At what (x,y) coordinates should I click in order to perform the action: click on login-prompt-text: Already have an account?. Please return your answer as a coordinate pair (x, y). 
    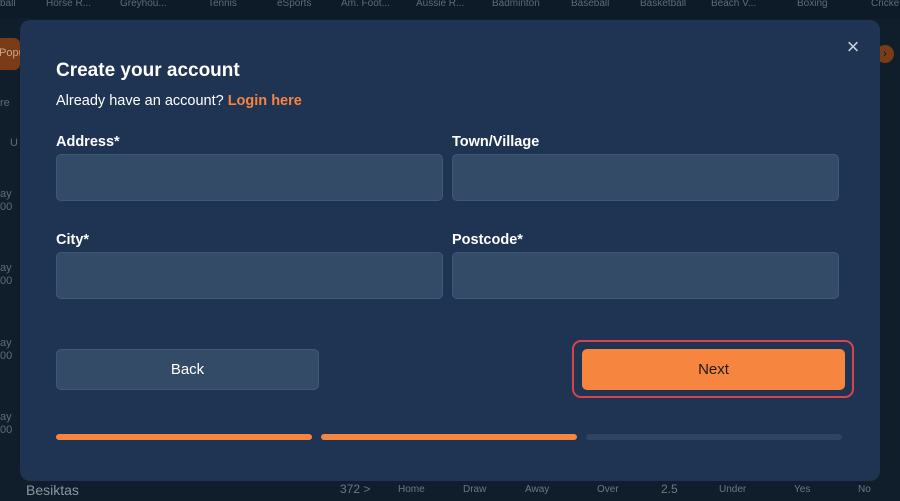
    Looking at the image, I should click on (142, 101).